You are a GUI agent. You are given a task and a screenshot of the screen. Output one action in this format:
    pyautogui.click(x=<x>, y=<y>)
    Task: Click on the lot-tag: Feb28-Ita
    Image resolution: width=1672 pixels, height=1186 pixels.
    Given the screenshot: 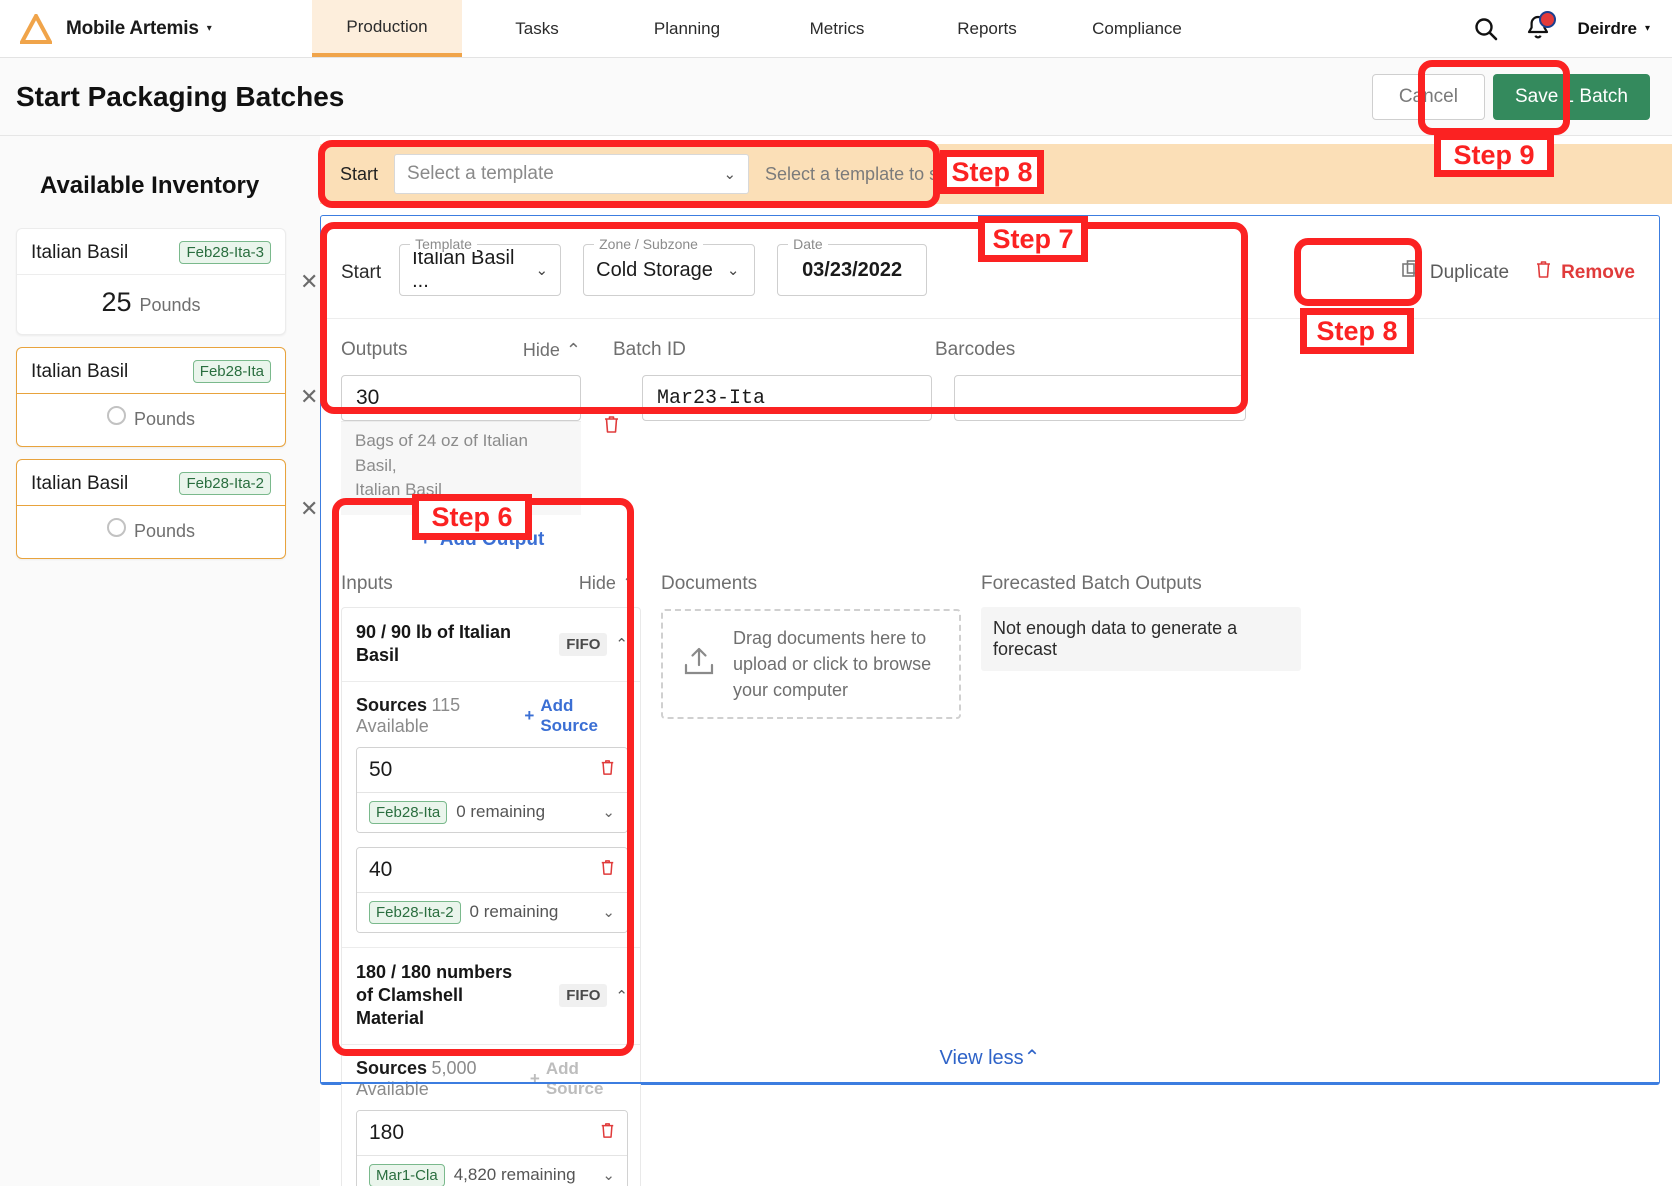 What is the action you would take?
    pyautogui.click(x=231, y=371)
    